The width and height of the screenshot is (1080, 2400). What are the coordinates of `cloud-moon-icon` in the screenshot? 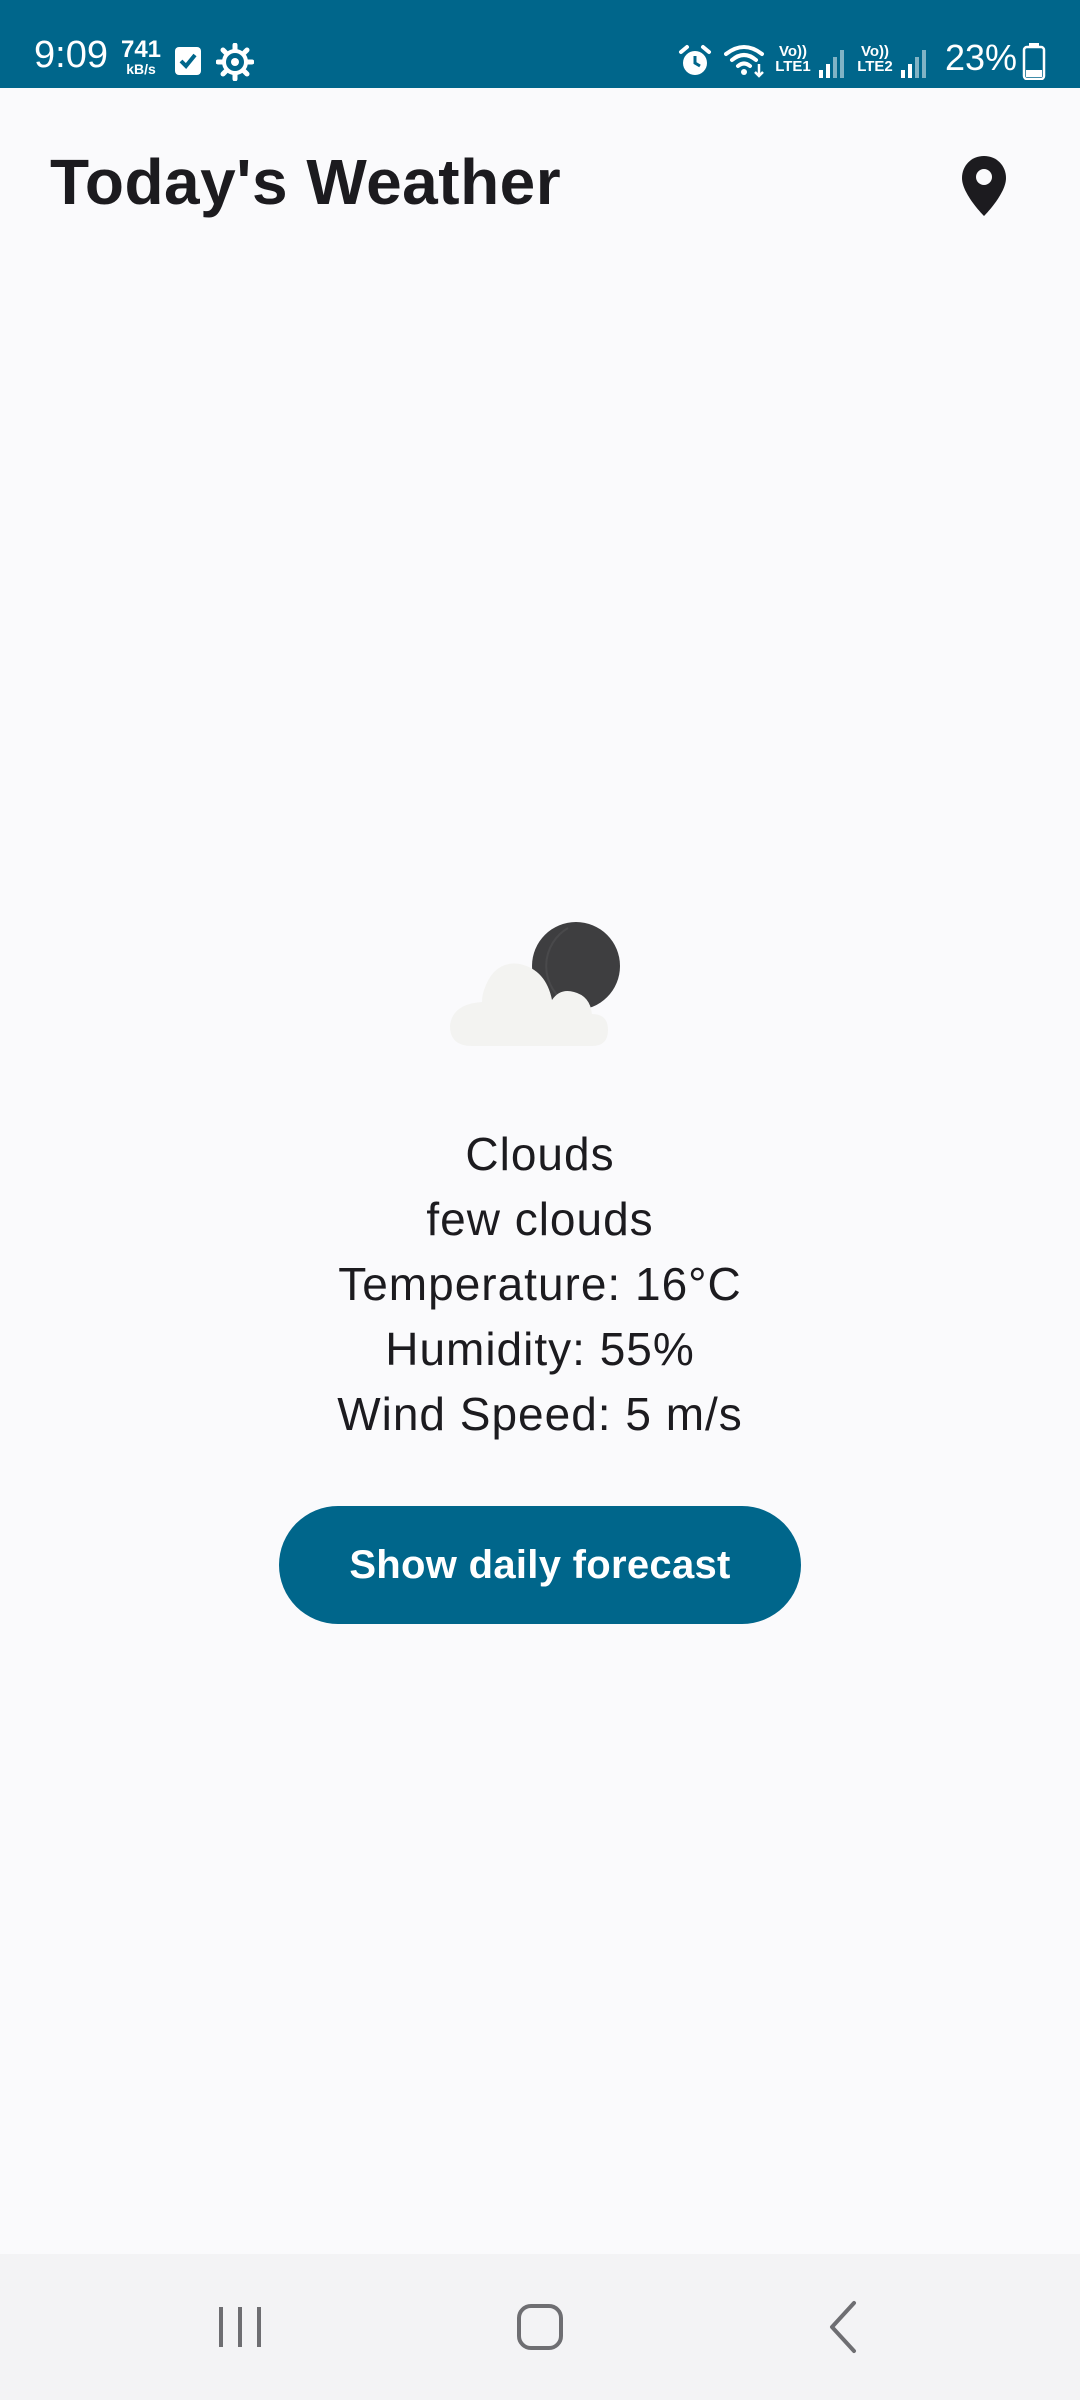 It's located at (535, 984).